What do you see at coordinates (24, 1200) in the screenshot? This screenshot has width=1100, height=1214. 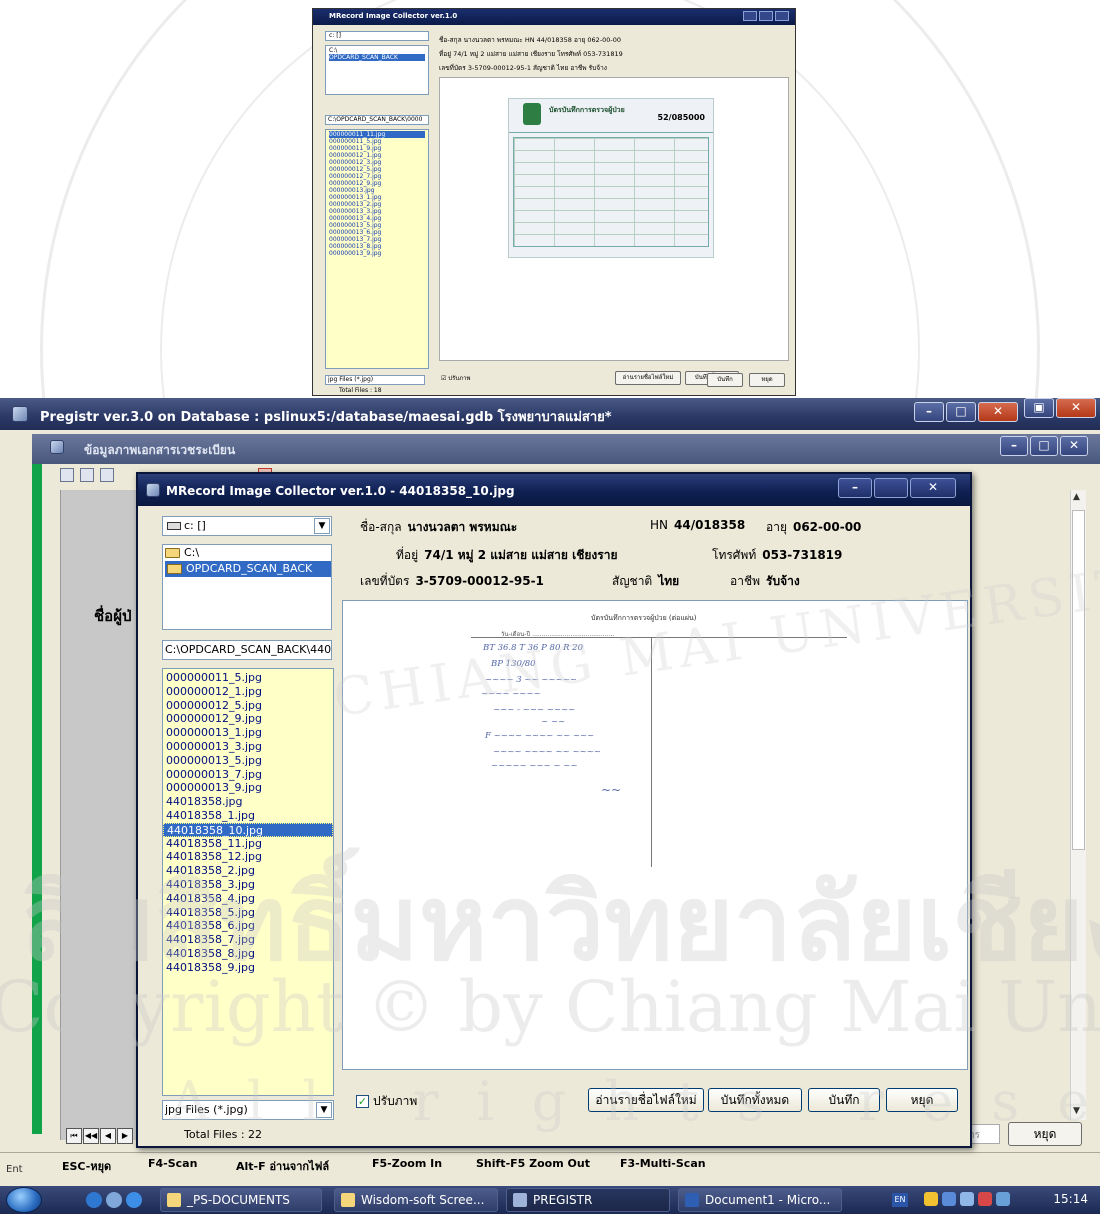 I see `start-button-icon` at bounding box center [24, 1200].